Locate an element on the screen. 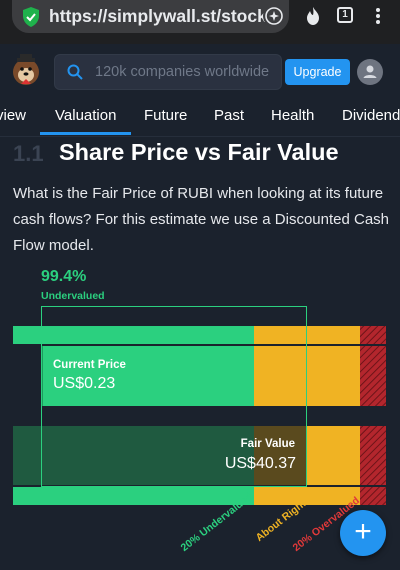 The width and height of the screenshot is (400, 570). tab-count: 1 is located at coordinates (345, 14).